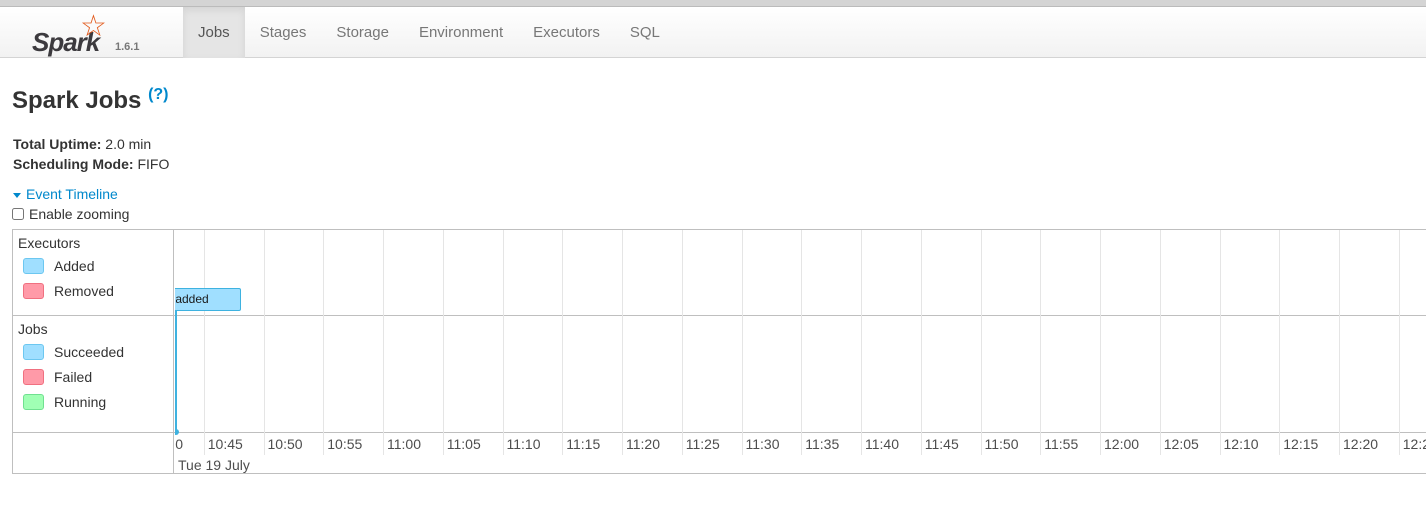  What do you see at coordinates (713, 3) in the screenshot?
I see `browser-strip` at bounding box center [713, 3].